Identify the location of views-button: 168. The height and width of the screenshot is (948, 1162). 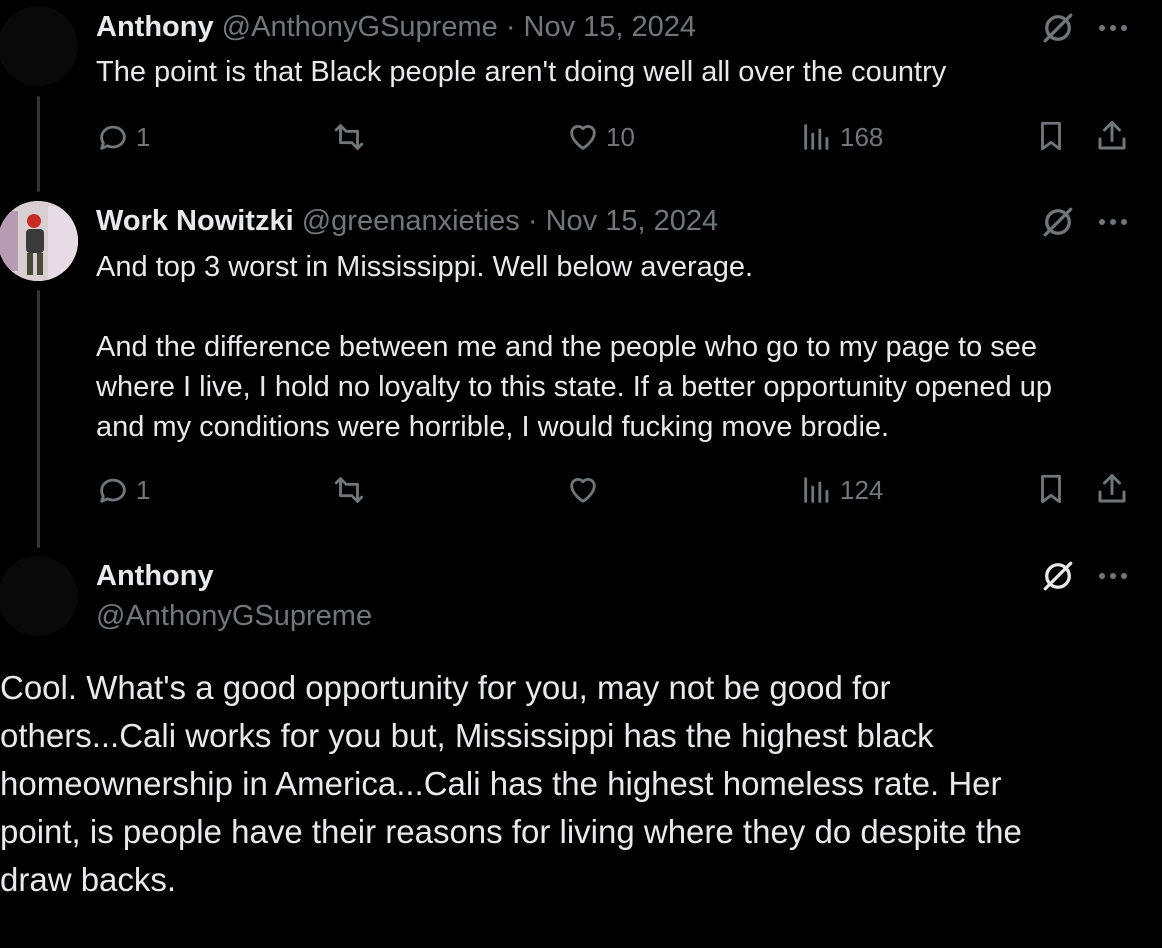
(841, 137).